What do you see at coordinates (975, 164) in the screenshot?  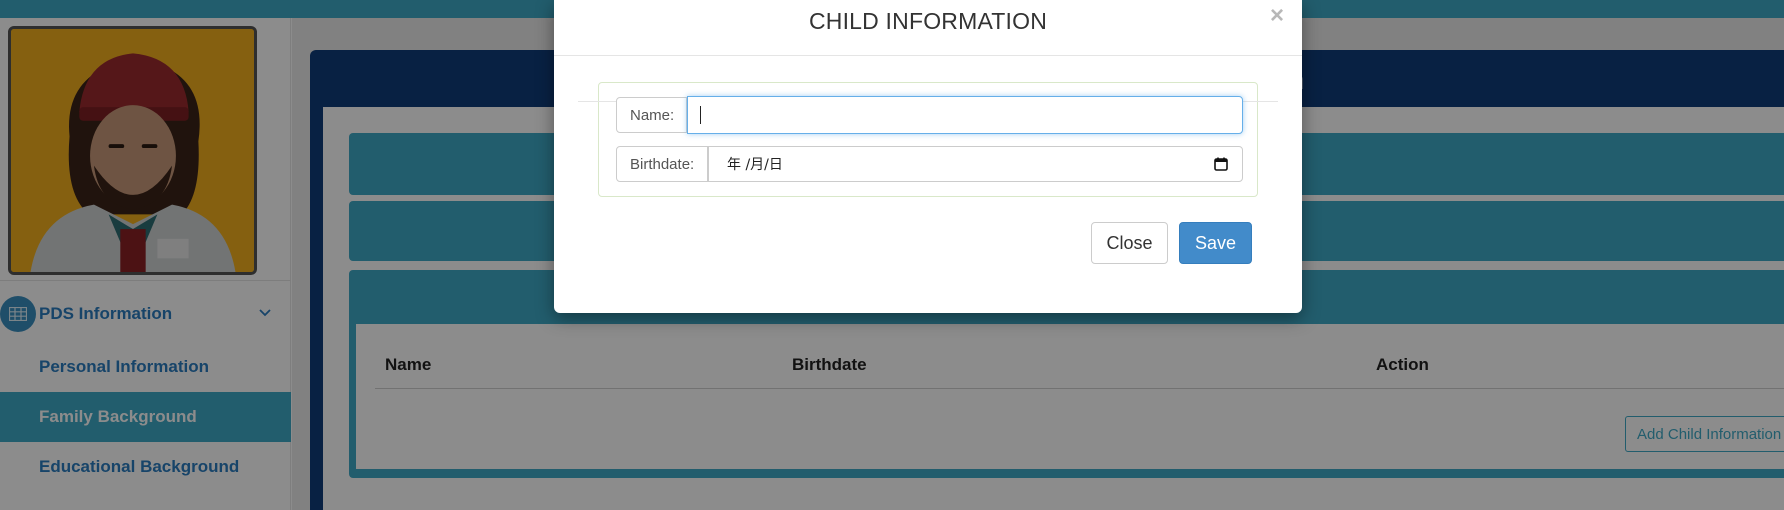 I see `birthdate-input: 年 /月/日` at bounding box center [975, 164].